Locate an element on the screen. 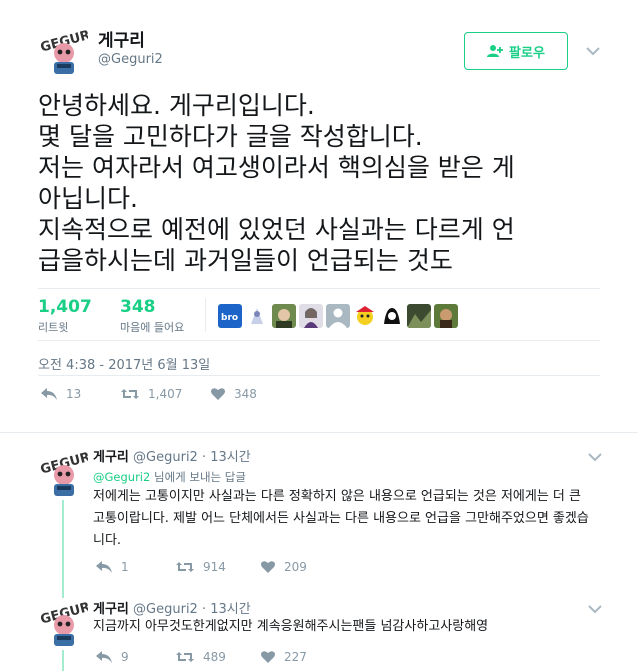 This screenshot has width=638, height=671. svg-text: bro is located at coordinates (229, 318).